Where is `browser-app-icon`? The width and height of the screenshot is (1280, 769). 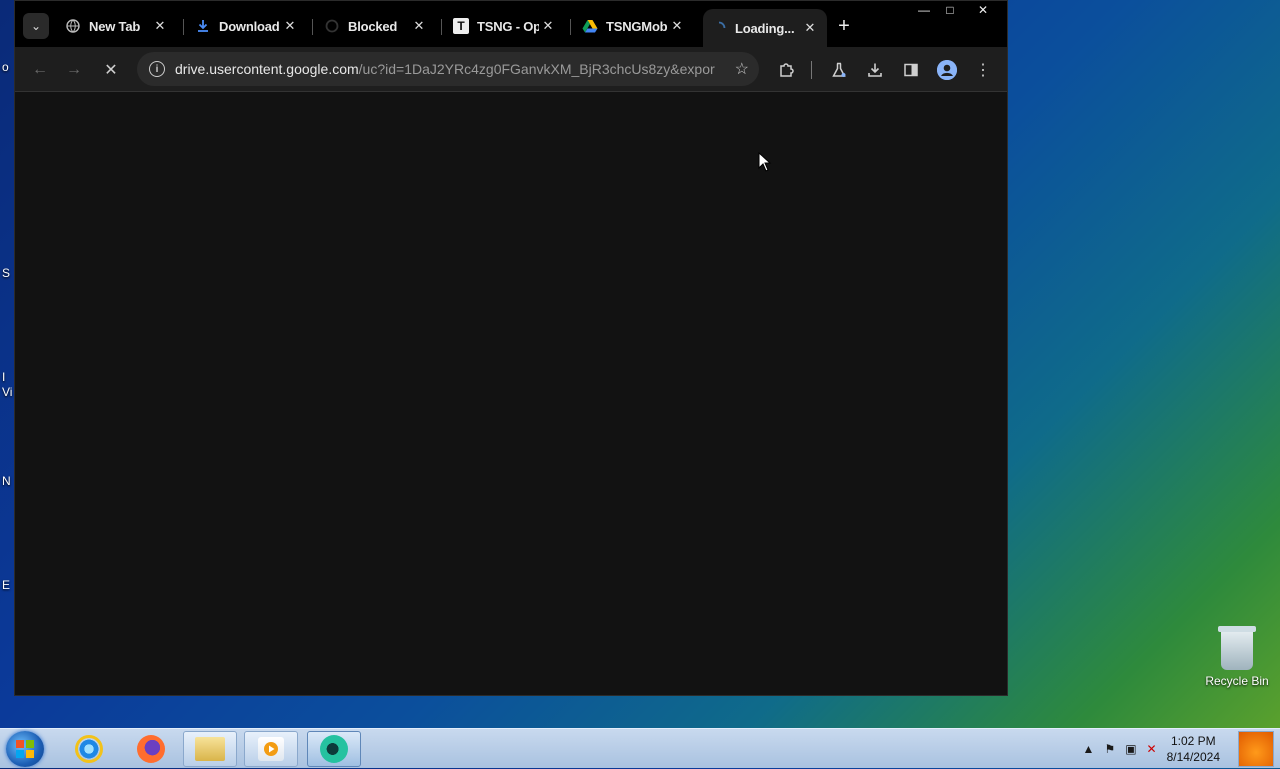
browser-app-icon is located at coordinates (334, 749).